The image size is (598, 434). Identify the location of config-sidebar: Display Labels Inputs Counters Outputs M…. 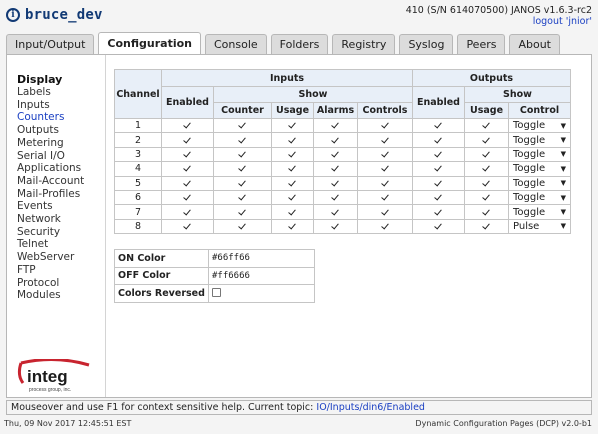
(62, 187).